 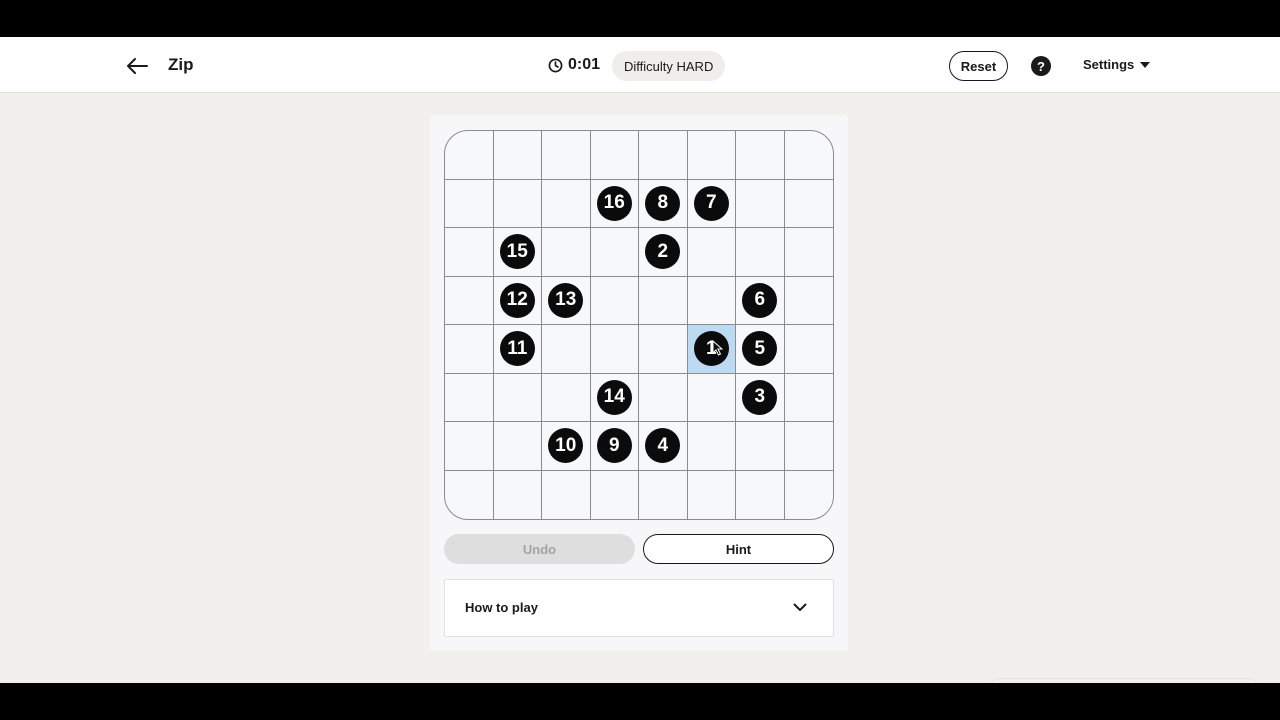 I want to click on board-cell: 10, so click(x=566, y=446).